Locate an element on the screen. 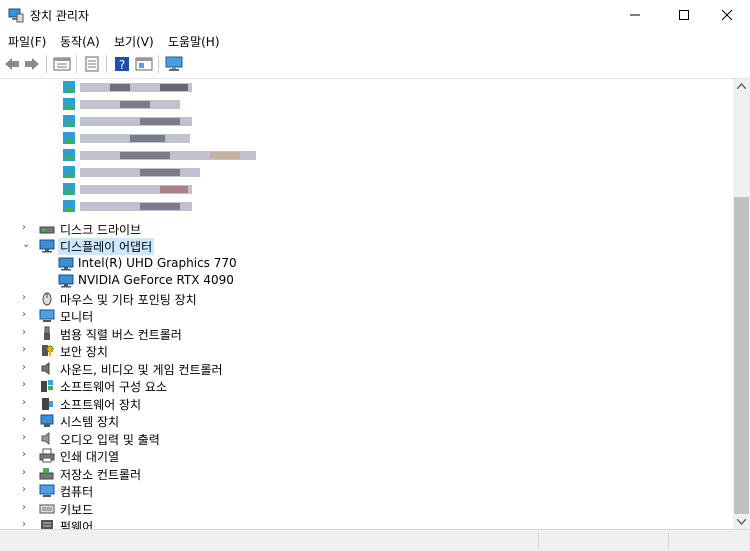  category-firmware: › 펌웨어 is located at coordinates (366, 523).